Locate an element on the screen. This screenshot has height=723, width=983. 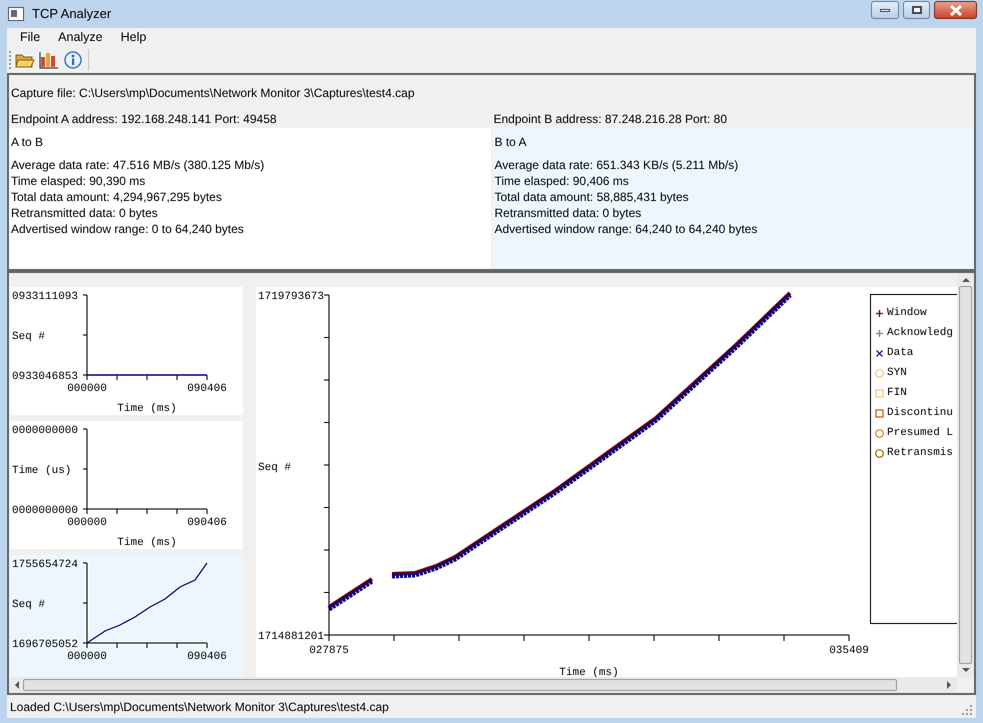
vertical-scrollbar is located at coordinates (965, 475).